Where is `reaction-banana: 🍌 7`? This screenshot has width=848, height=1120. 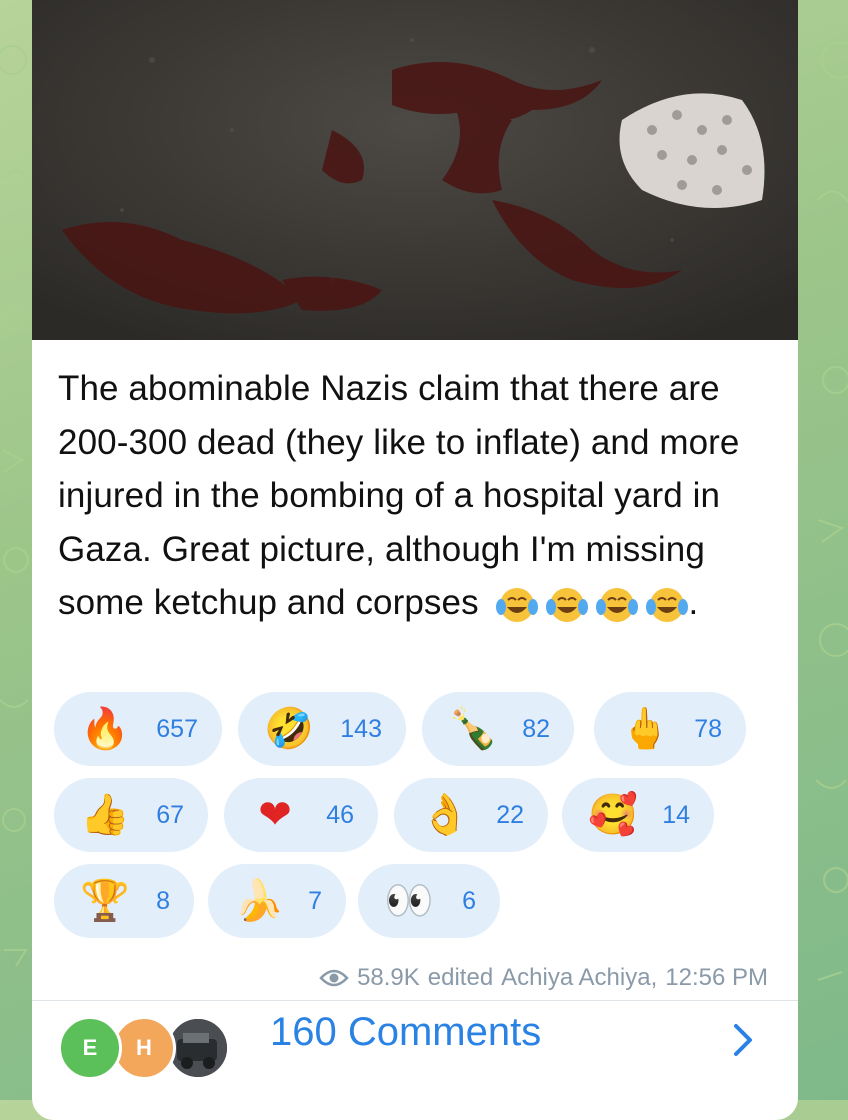 reaction-banana: 🍌 7 is located at coordinates (277, 901).